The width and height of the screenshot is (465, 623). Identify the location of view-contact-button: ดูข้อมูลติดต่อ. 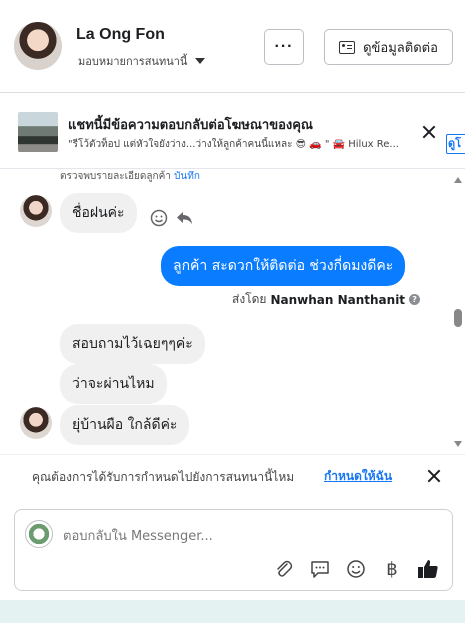
(388, 47).